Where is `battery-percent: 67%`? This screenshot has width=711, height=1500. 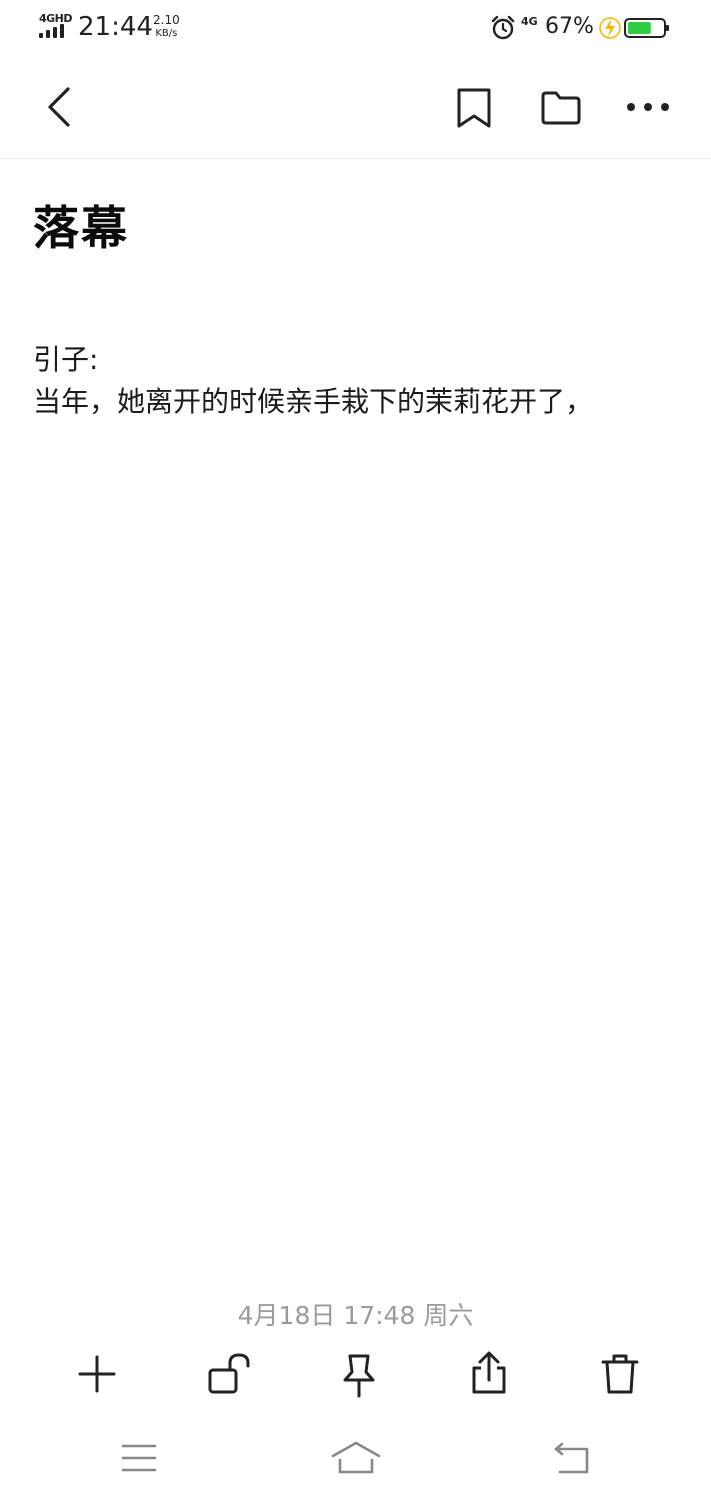
battery-percent: 67% is located at coordinates (569, 26).